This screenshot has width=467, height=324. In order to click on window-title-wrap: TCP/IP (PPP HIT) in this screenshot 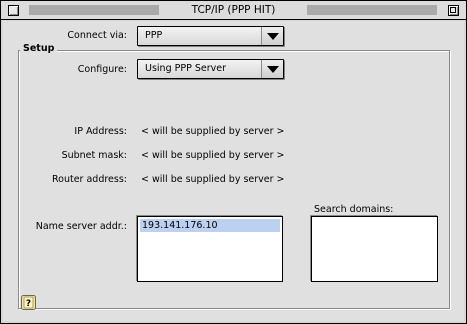, I will do `click(233, 10)`.